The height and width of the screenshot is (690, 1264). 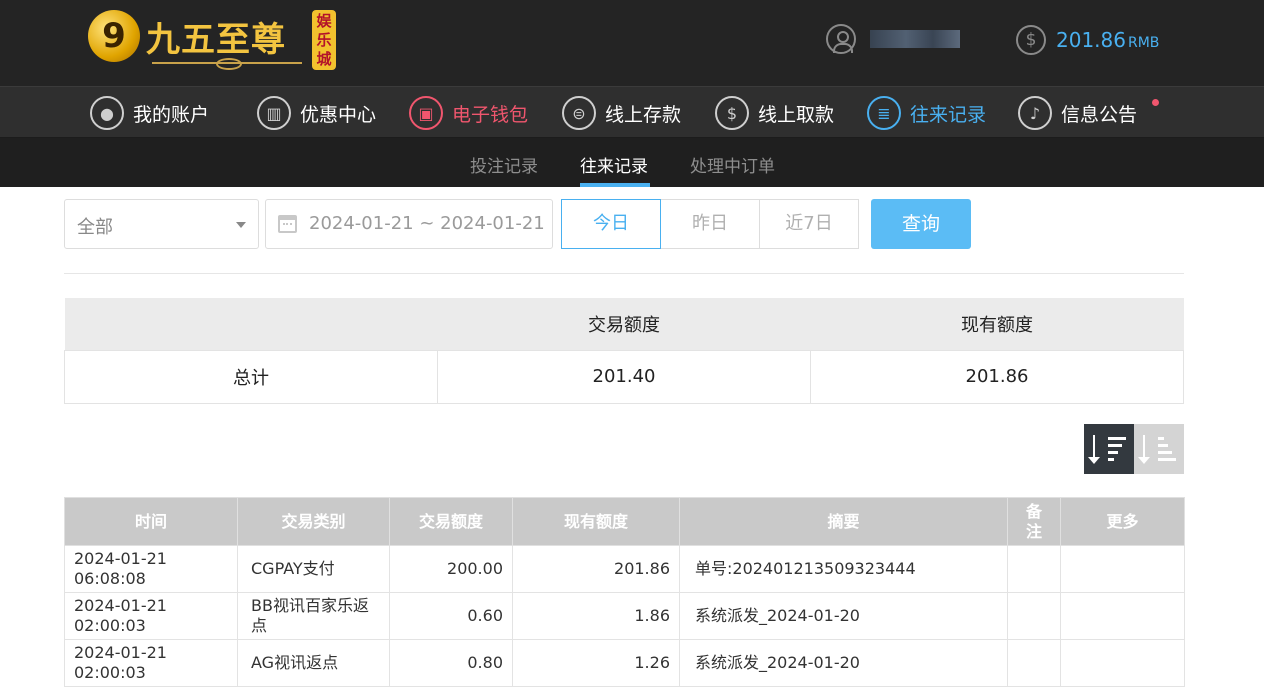 I want to click on range-7days-button: 近7日, so click(x=809, y=224).